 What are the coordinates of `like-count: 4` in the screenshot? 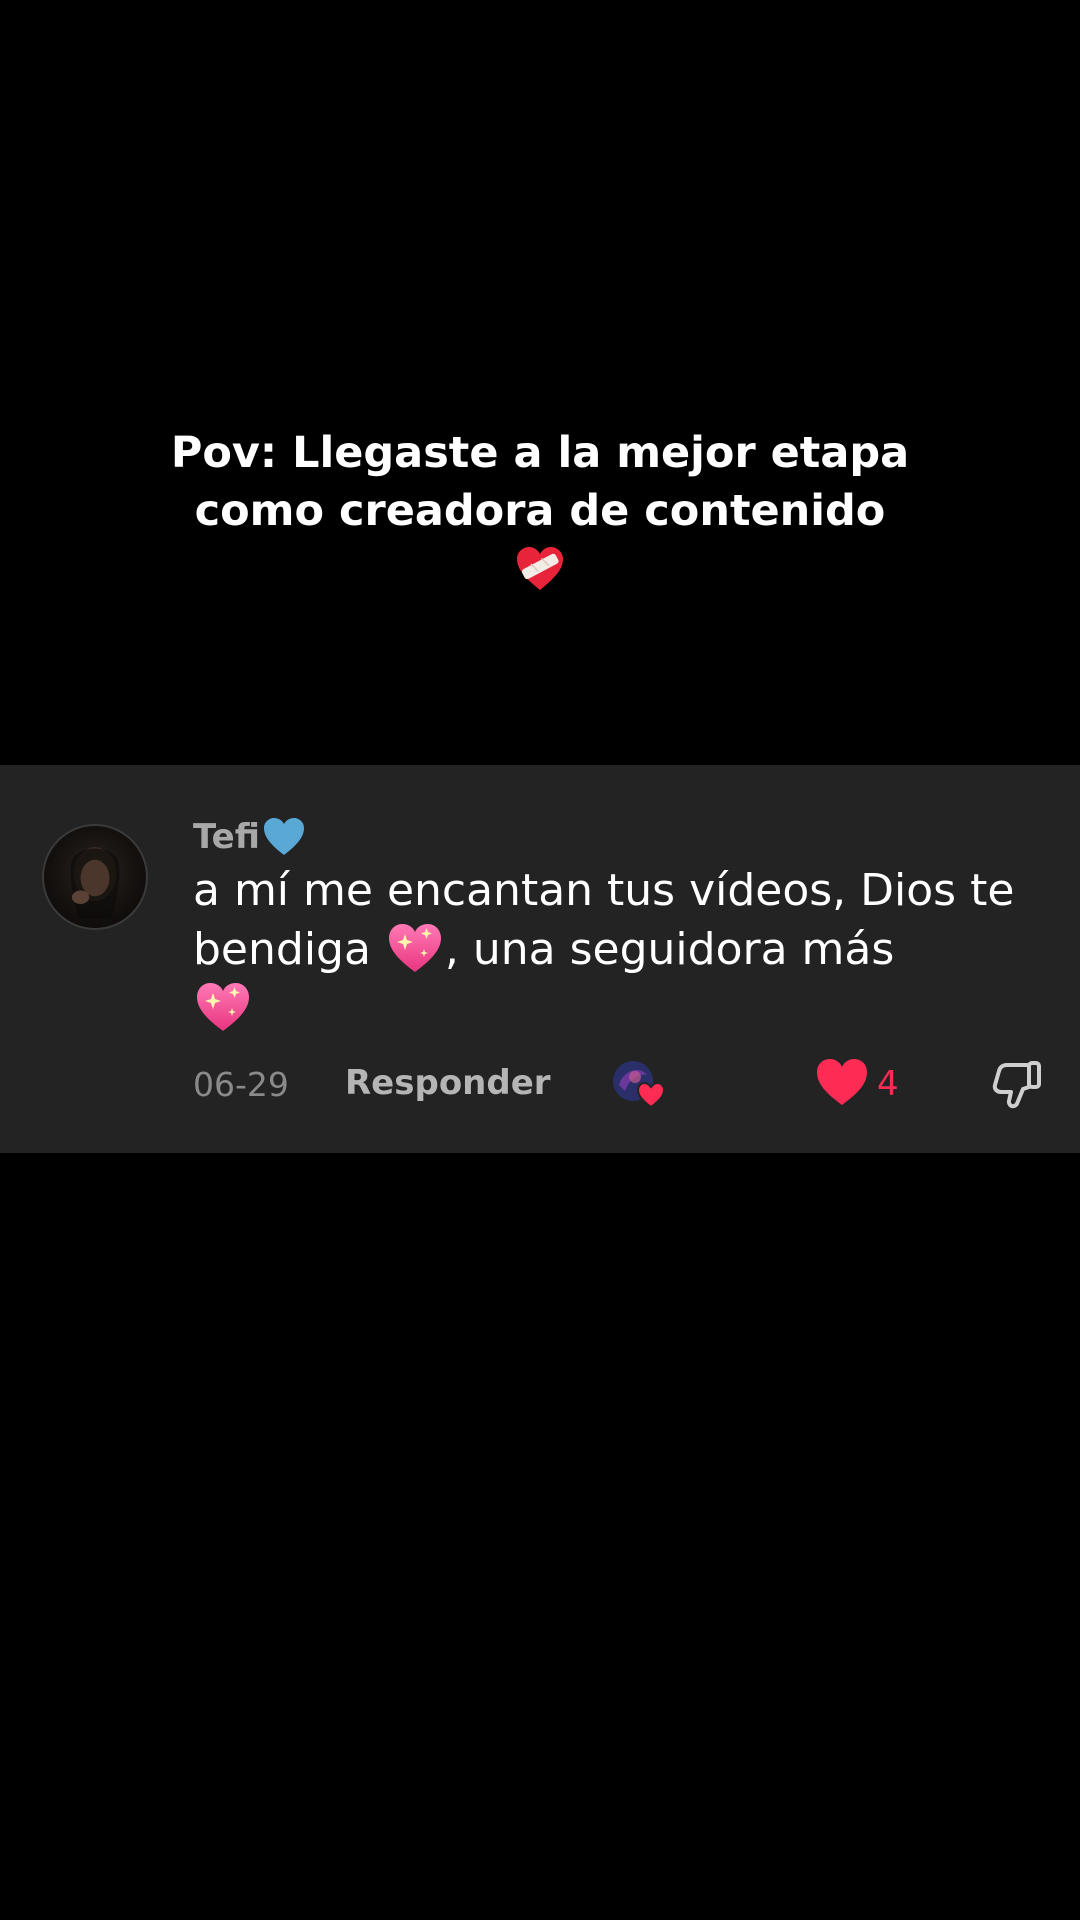 It's located at (888, 1084).